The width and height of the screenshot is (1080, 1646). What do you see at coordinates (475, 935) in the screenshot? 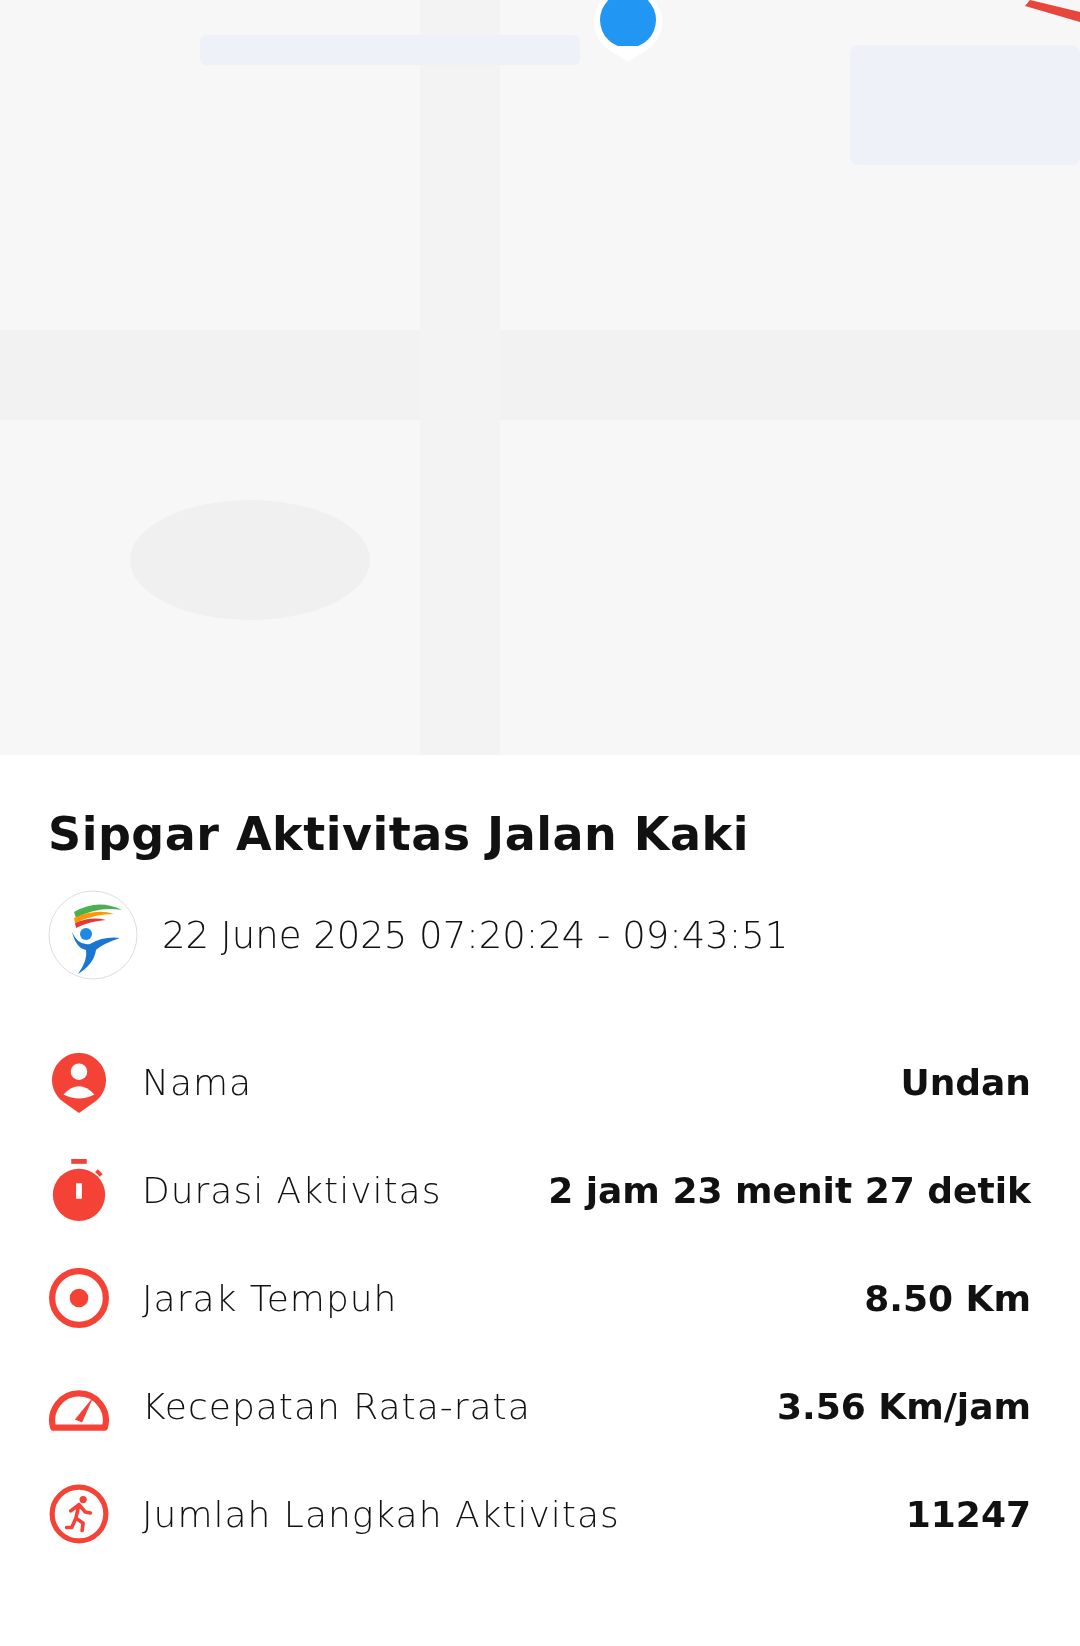
I see `date-range: 22 June 2025 07:20:24 - 09:43:51` at bounding box center [475, 935].